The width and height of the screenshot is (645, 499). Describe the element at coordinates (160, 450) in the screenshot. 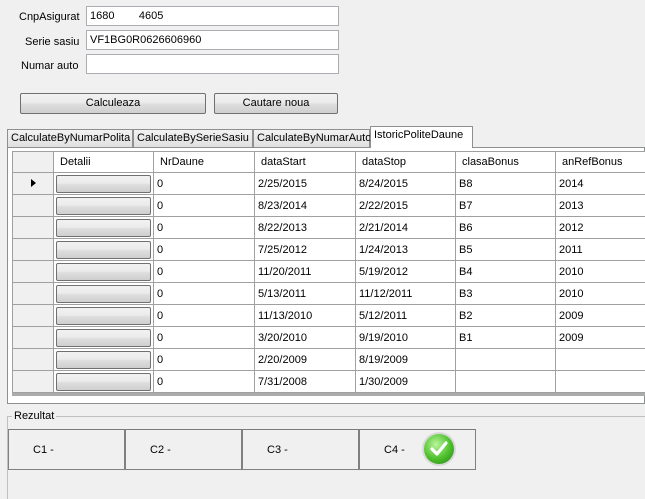

I see `result-c2-label: C2 -` at that location.